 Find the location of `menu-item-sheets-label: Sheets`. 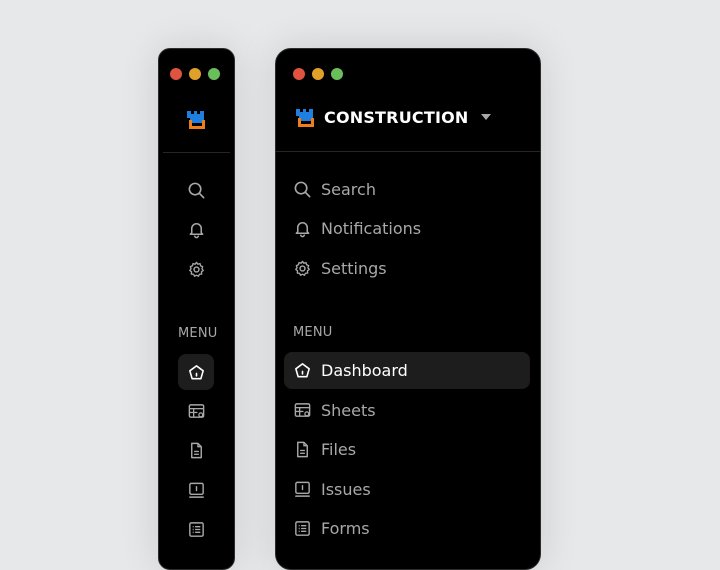

menu-item-sheets-label: Sheets is located at coordinates (348, 410).